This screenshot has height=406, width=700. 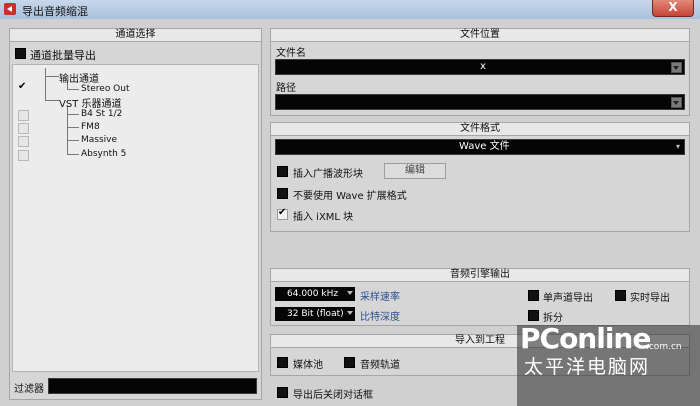 What do you see at coordinates (533, 315) in the screenshot?
I see `split-checkbox` at bounding box center [533, 315].